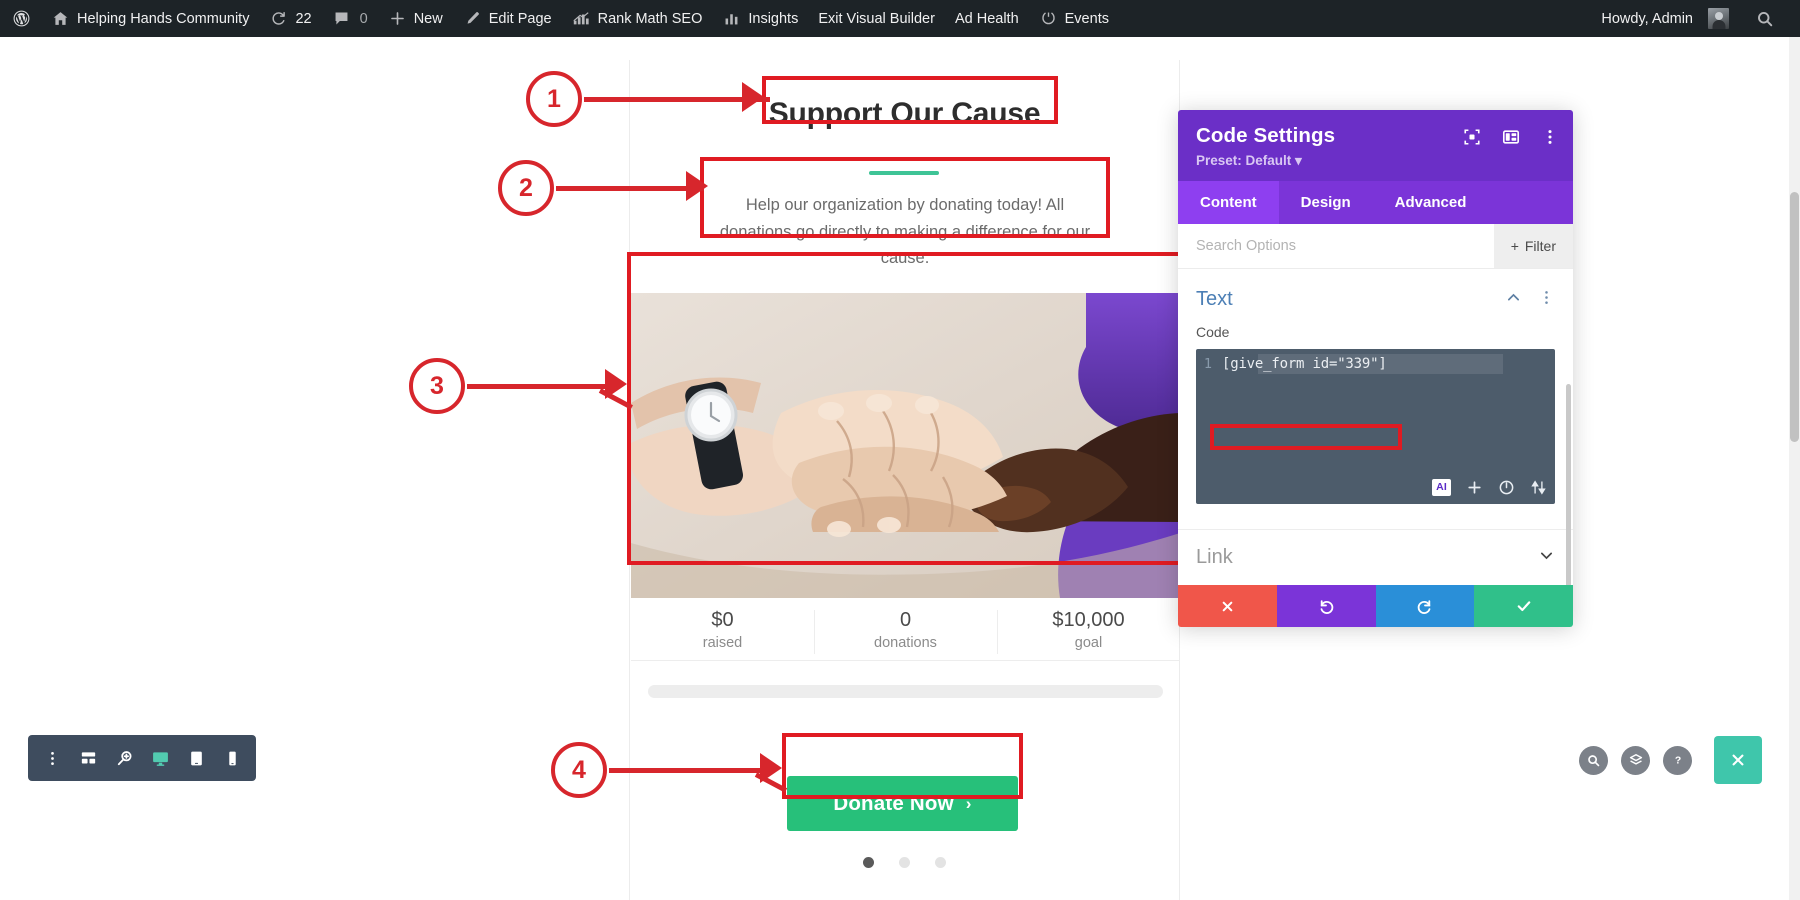 This screenshot has width=1800, height=900. I want to click on carousel-dots, so click(904, 862).